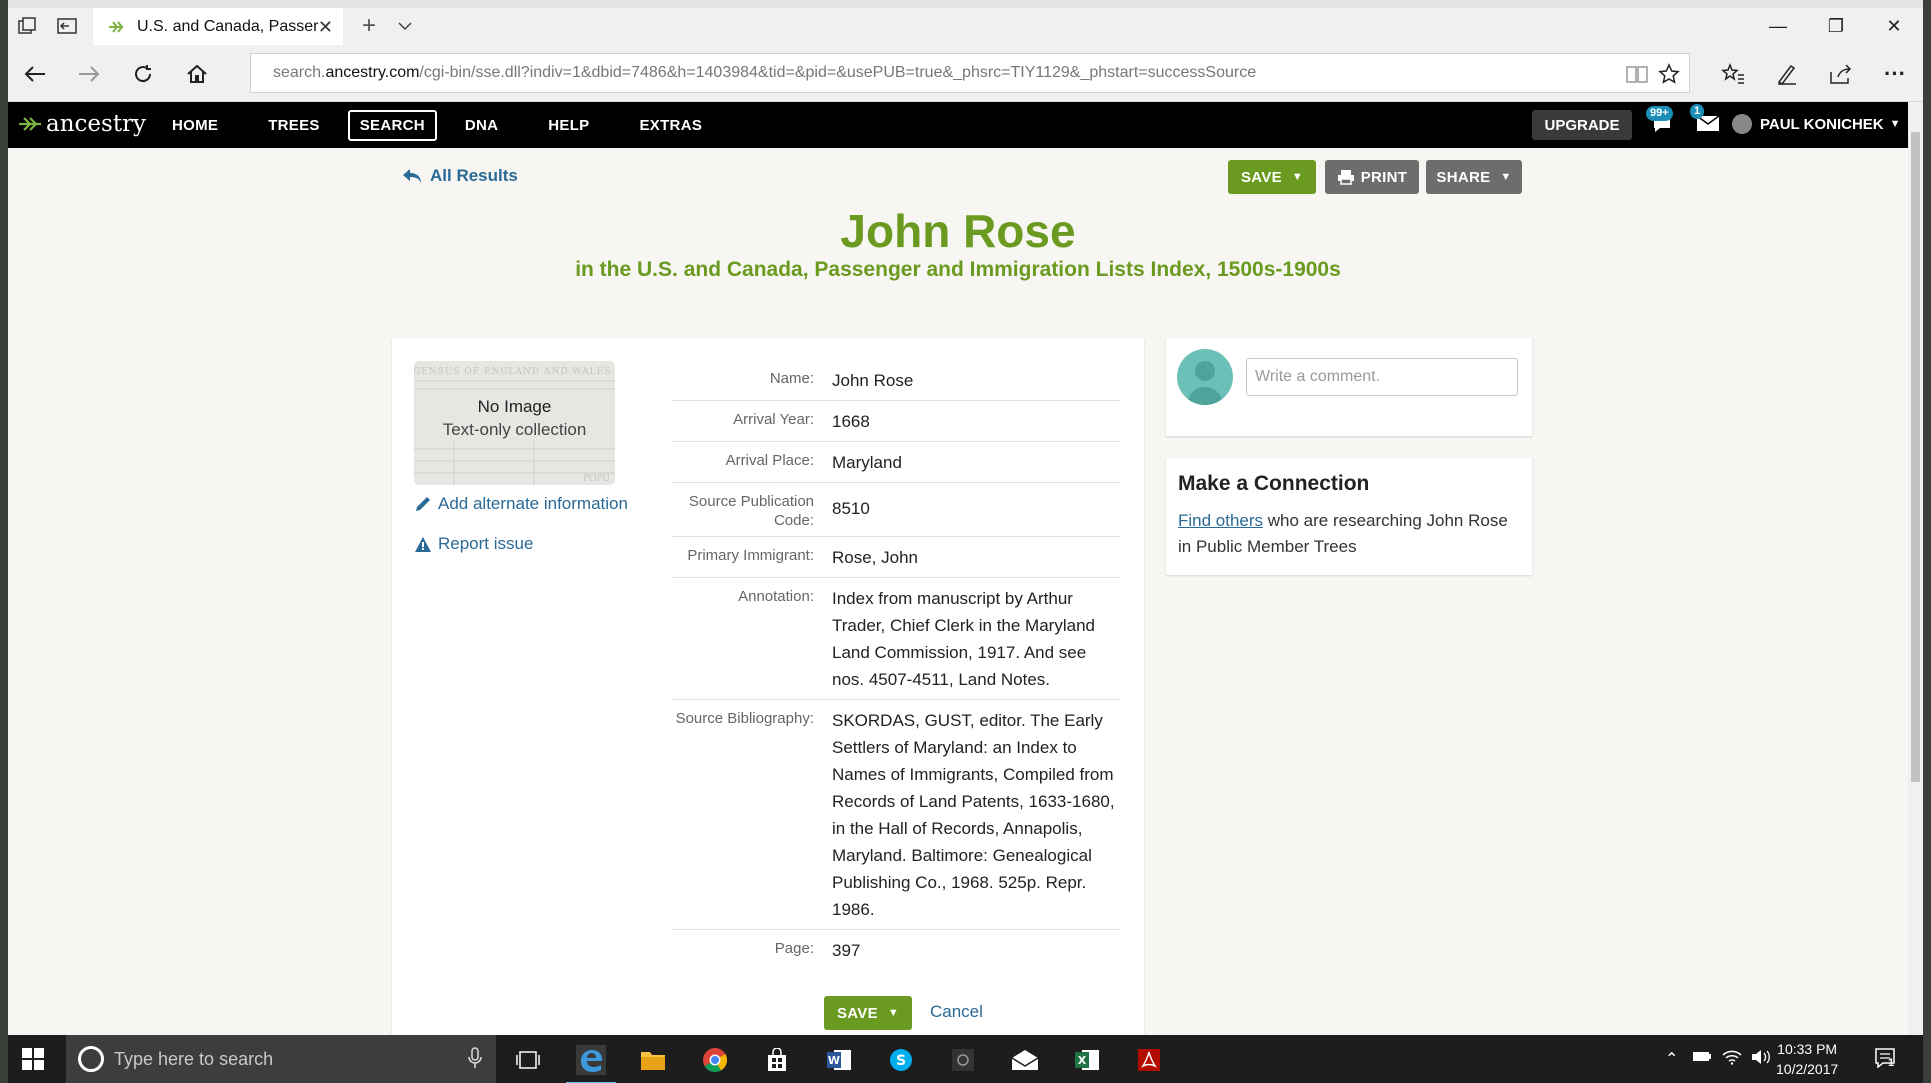 The image size is (1931, 1083). I want to click on excel-icon: X, so click(1087, 1060).